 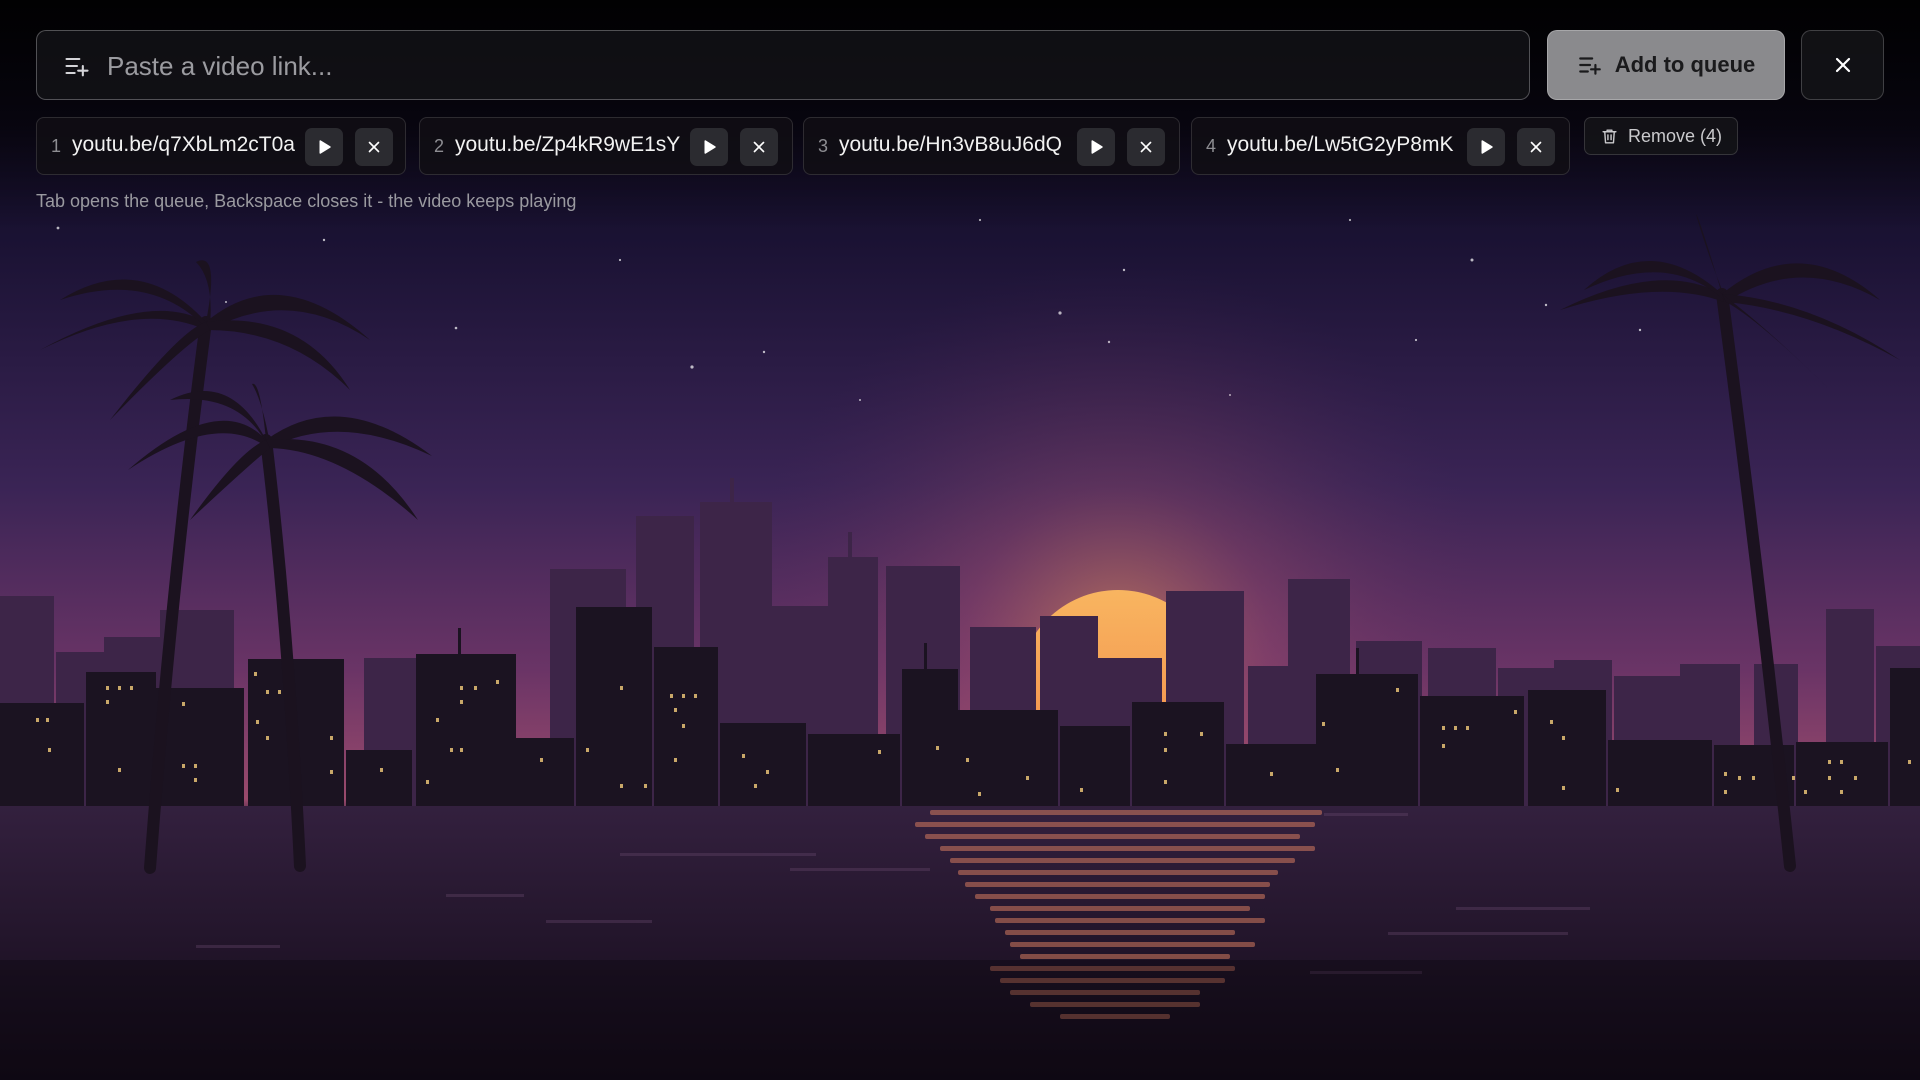 What do you see at coordinates (1211, 146) in the screenshot?
I see `queue-item-index: 4` at bounding box center [1211, 146].